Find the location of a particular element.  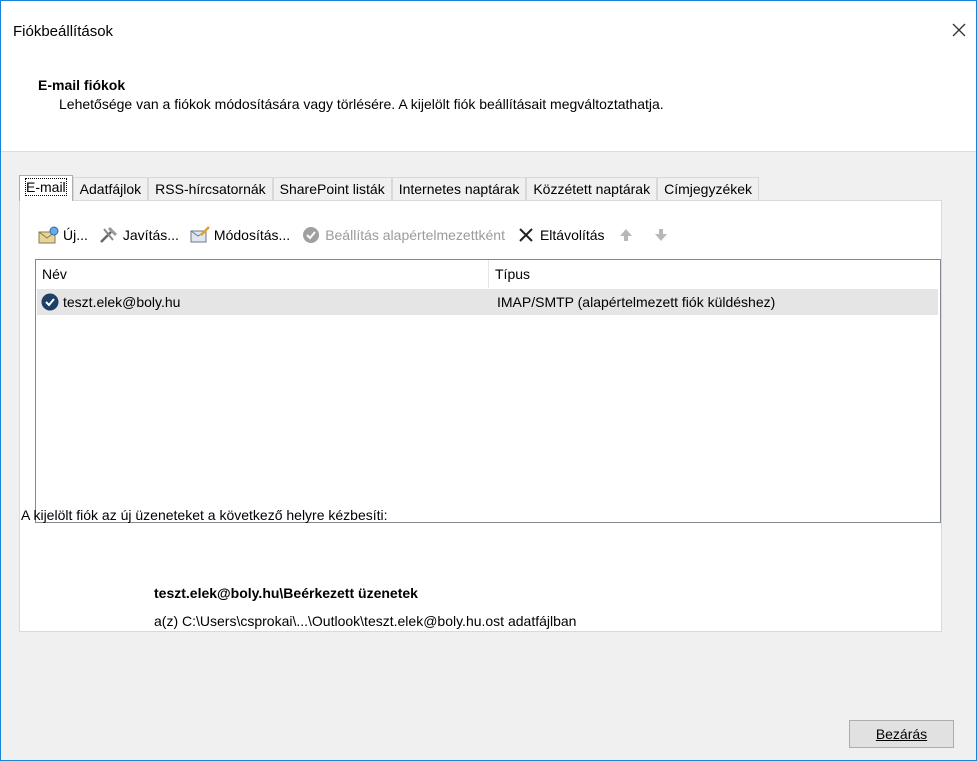

remove-label: Eltávolítás is located at coordinates (572, 235).